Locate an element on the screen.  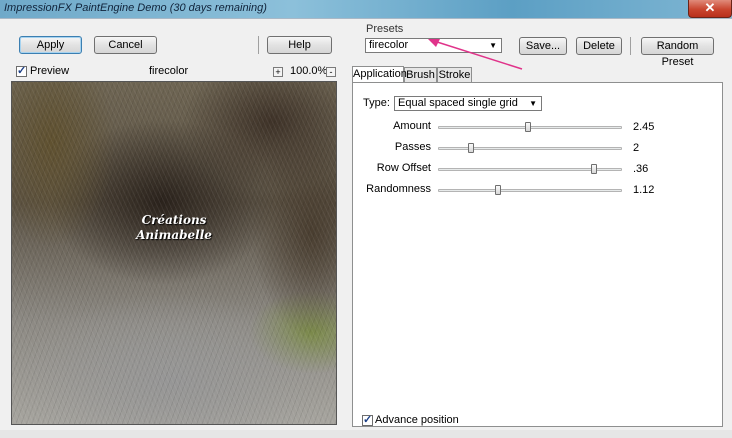
minus-icon: - is located at coordinates (331, 72).